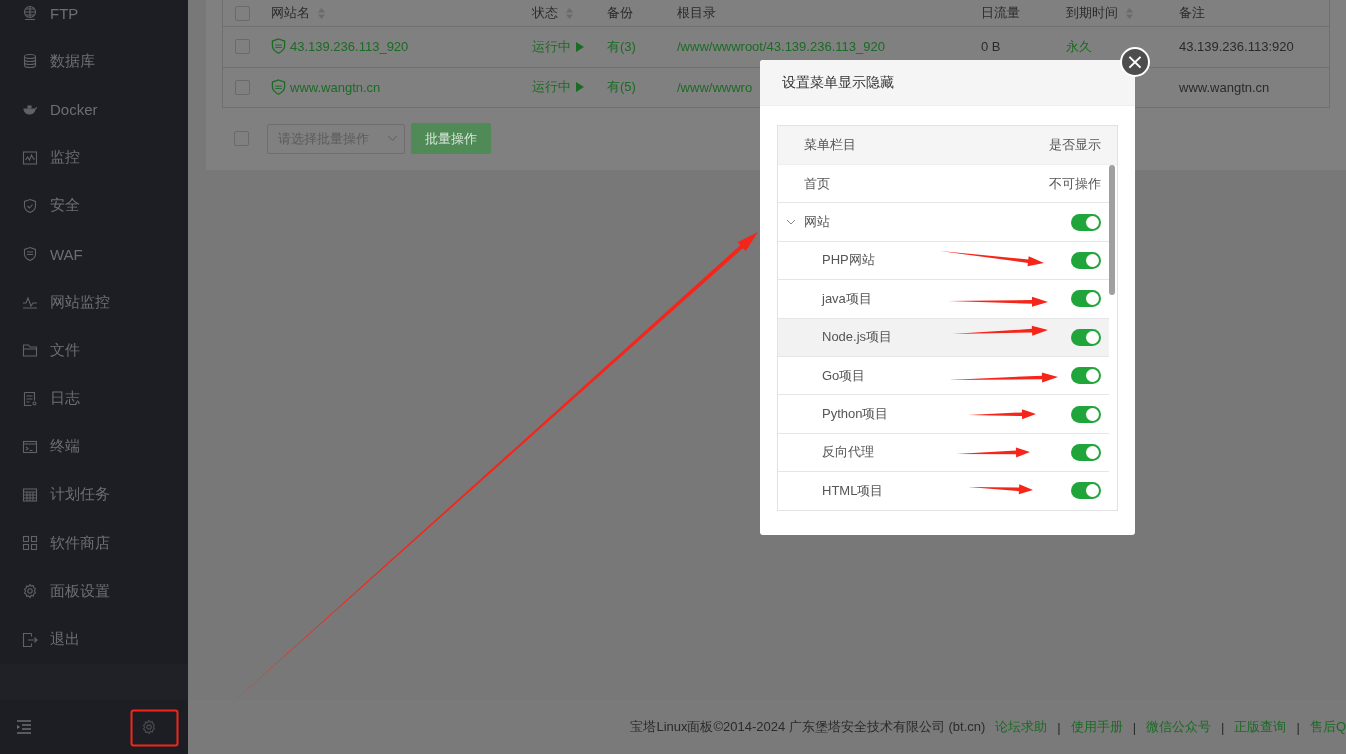 The height and width of the screenshot is (754, 1346). Describe the element at coordinates (848, 260) in the screenshot. I see `menu-item-label: PHP网站` at that location.